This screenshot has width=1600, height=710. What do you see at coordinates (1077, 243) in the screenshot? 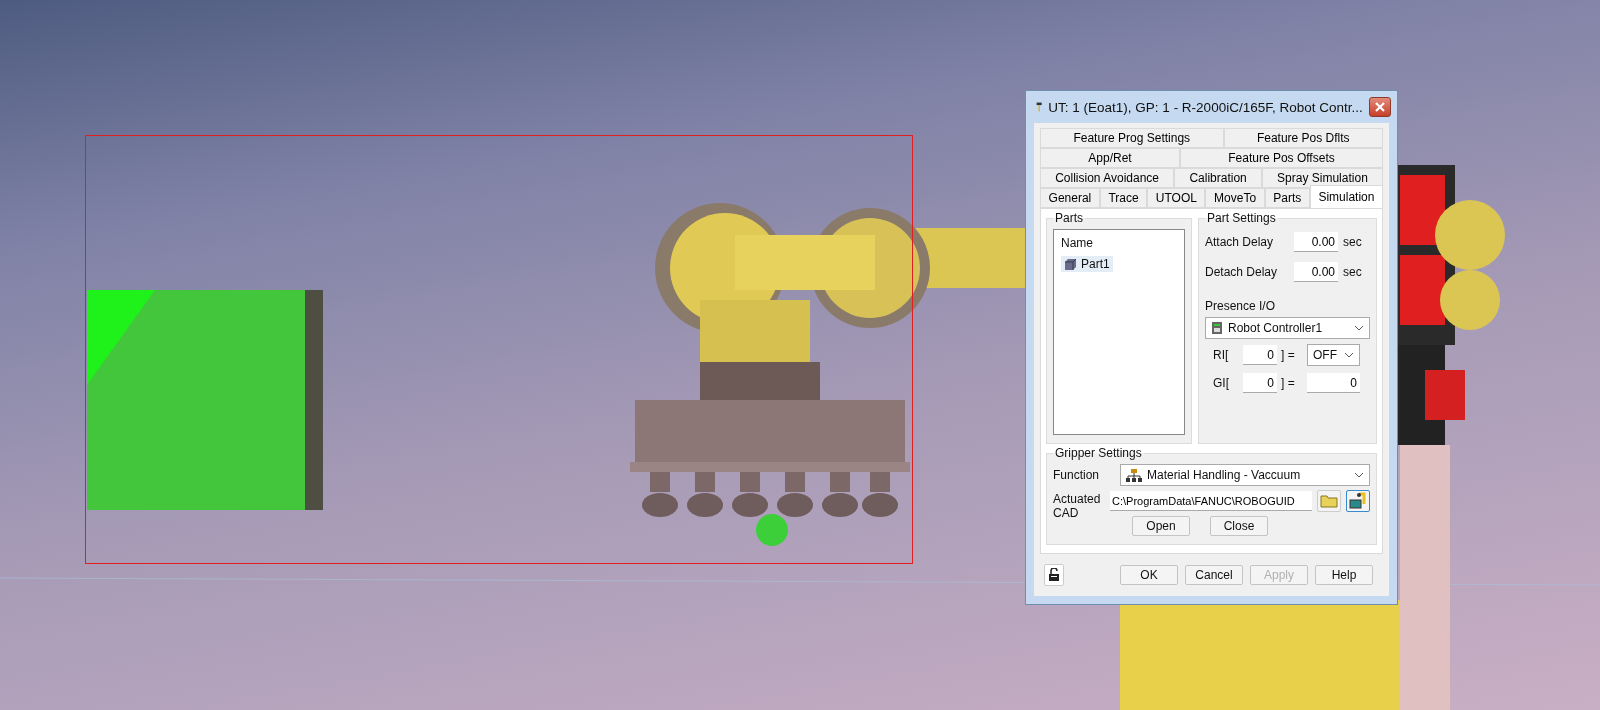
I see `column-header: Name` at bounding box center [1077, 243].